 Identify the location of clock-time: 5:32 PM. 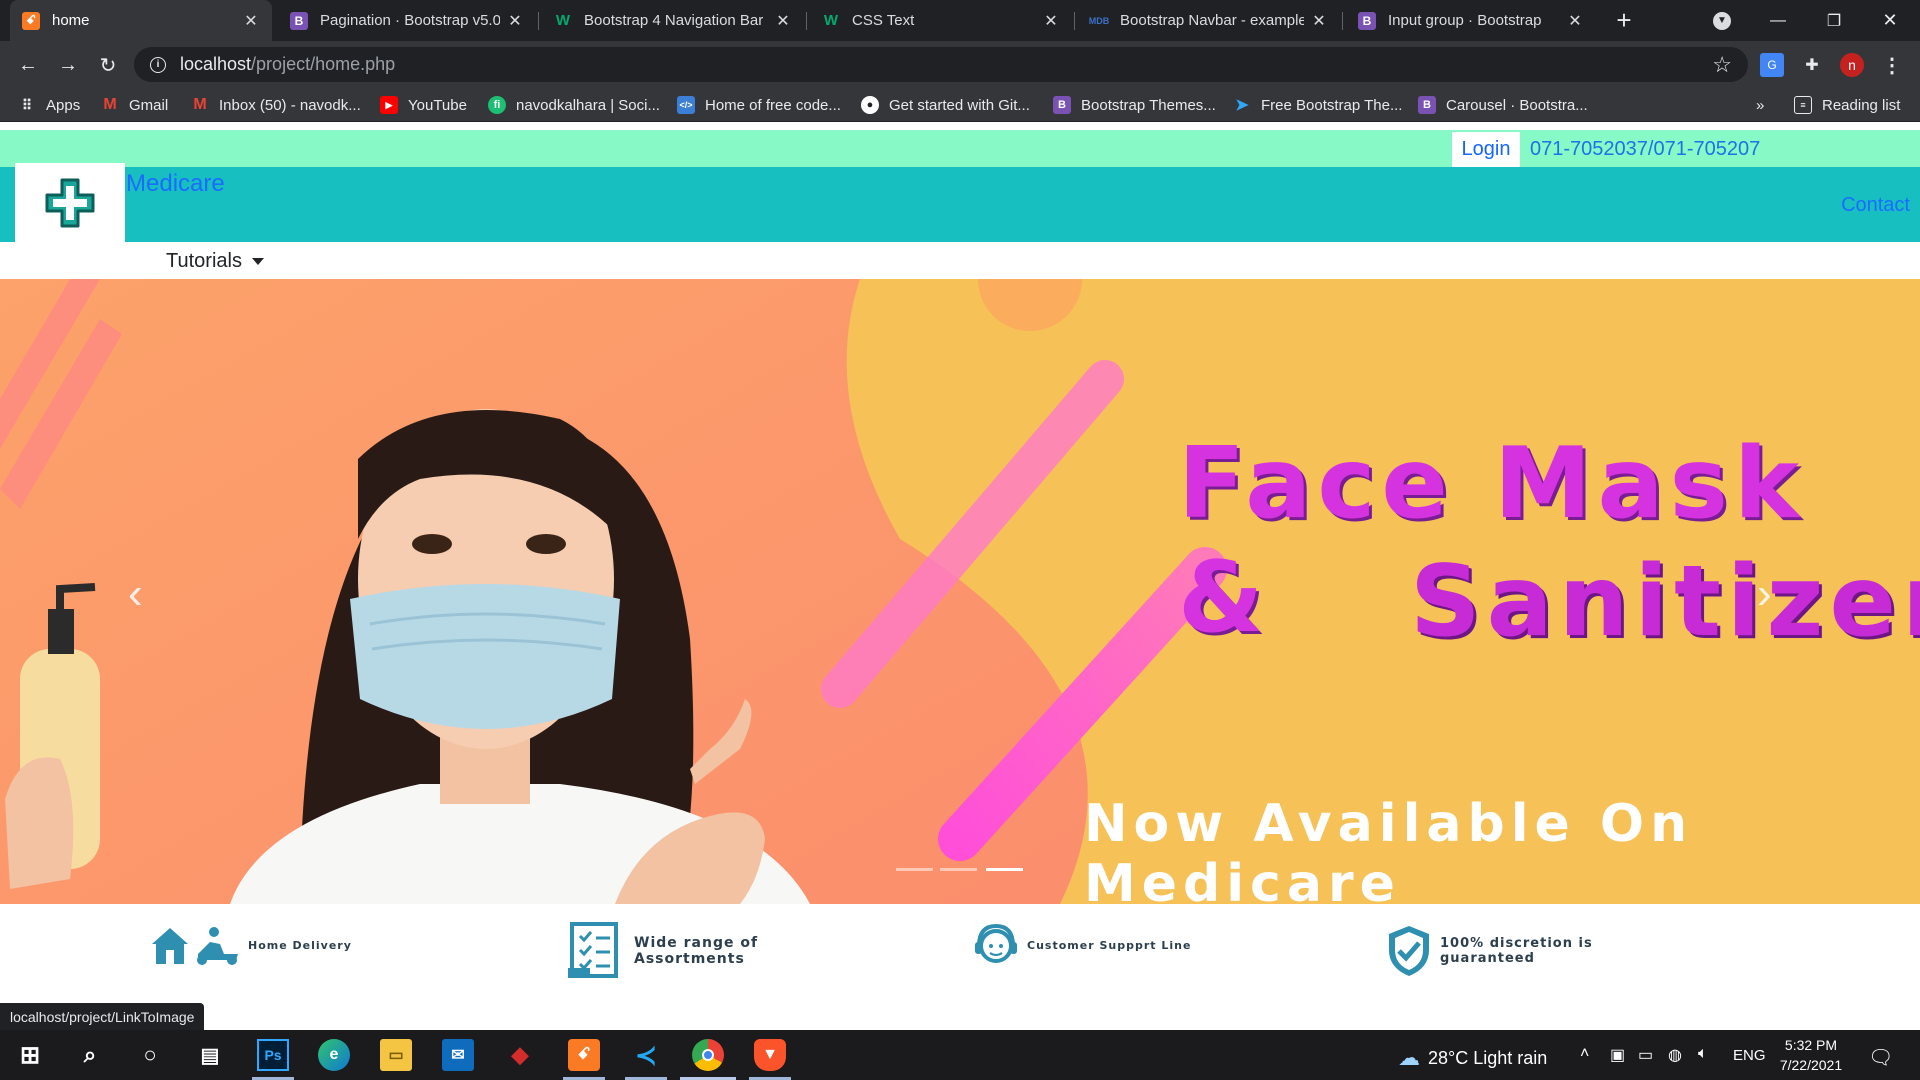
(1811, 1045).